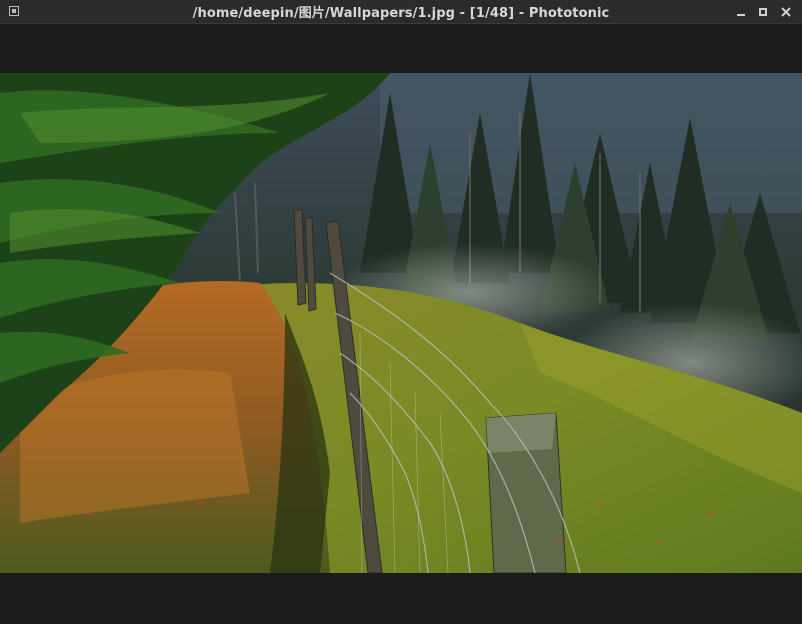  Describe the element at coordinates (401, 48) in the screenshot. I see `top-empty-area` at that location.